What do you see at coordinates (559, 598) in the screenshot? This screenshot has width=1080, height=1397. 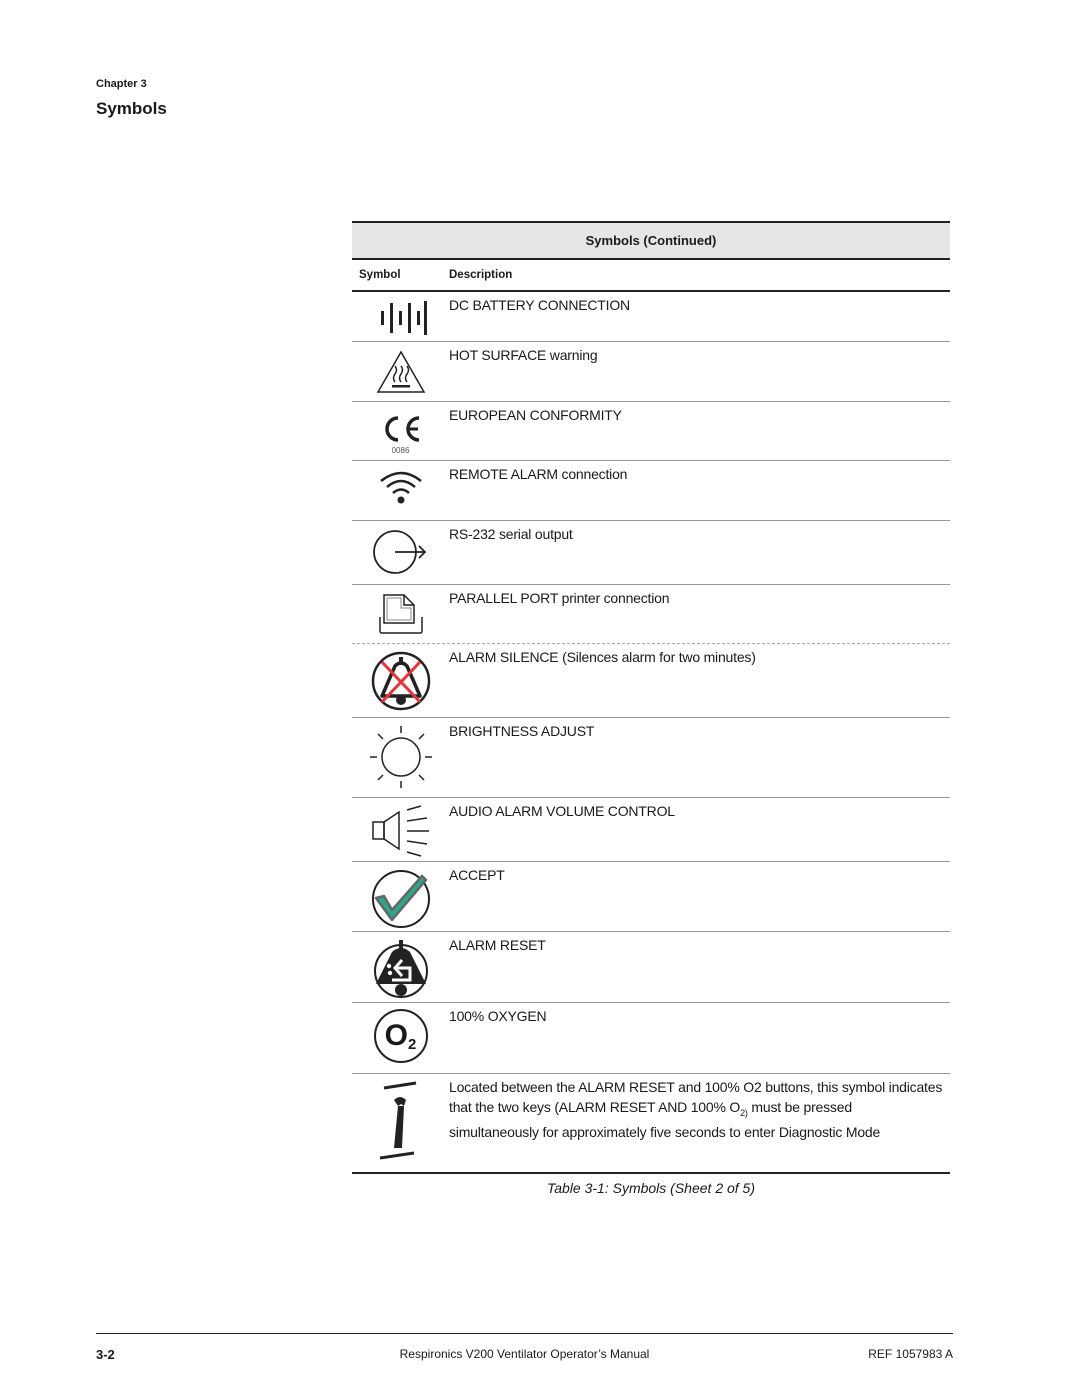 I see `row-description: PARALLEL PORT printer connection` at bounding box center [559, 598].